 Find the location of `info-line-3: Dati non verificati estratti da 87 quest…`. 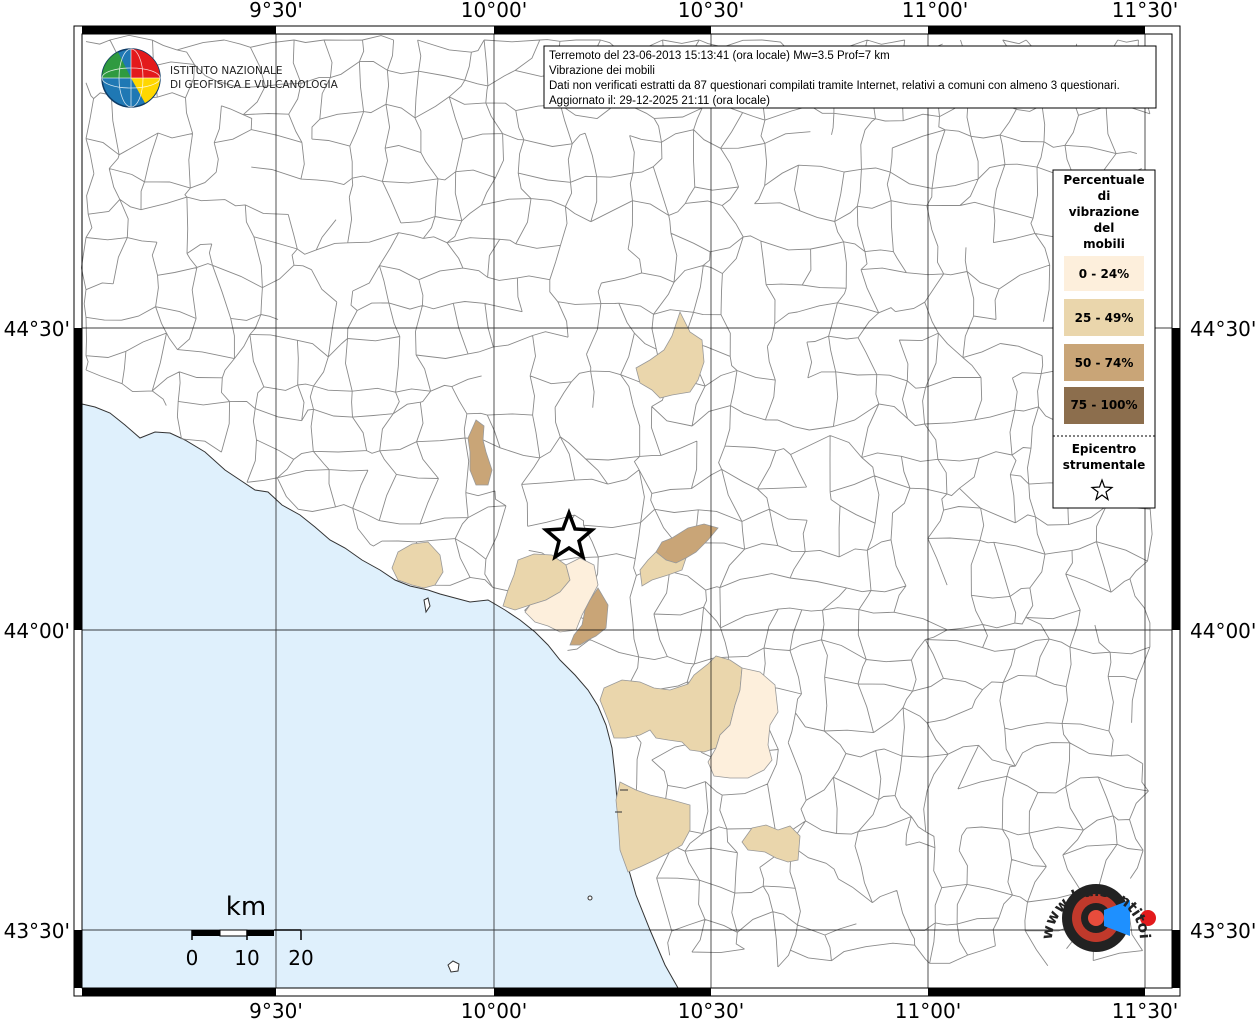

info-line-3: Dati non verificati estratti da 87 quest… is located at coordinates (834, 86).